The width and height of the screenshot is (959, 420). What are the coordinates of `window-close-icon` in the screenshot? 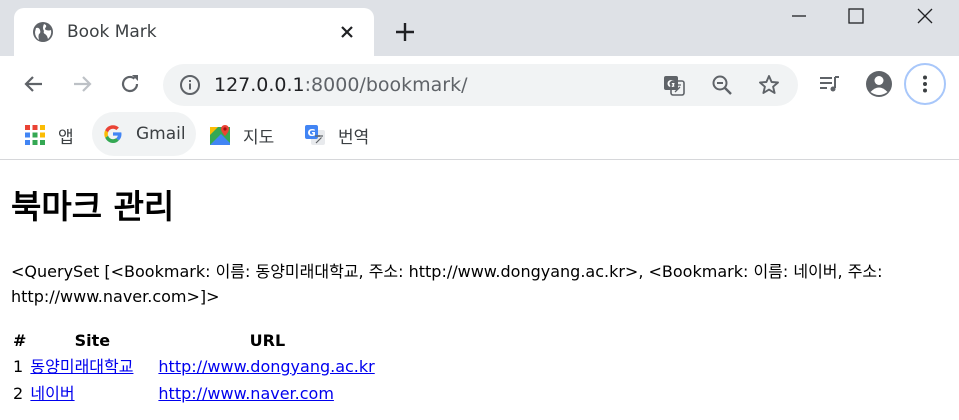 It's located at (925, 17).